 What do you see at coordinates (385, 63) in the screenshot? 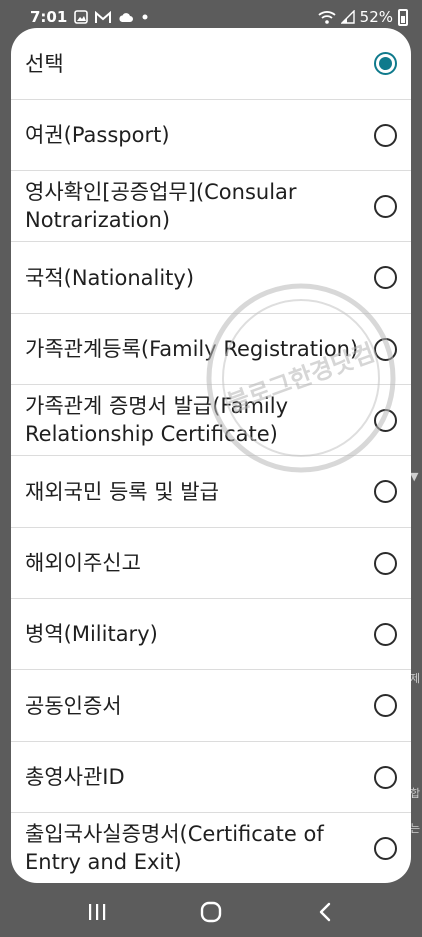
I see `radio-button-checked` at bounding box center [385, 63].